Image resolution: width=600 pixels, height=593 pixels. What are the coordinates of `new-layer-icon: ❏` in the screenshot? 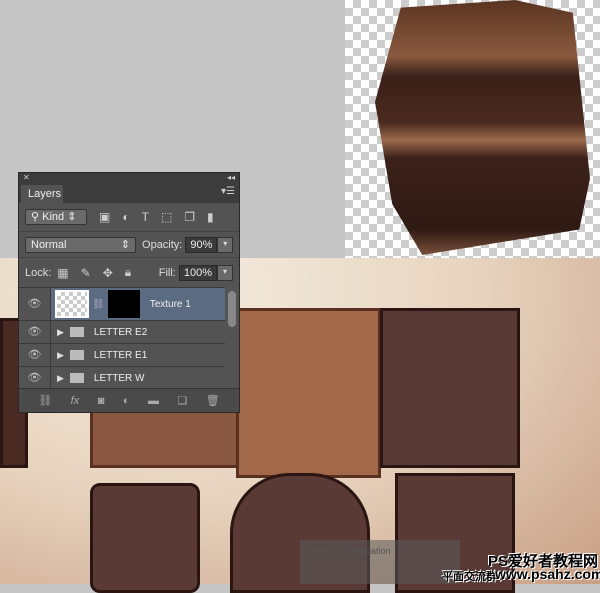 It's located at (182, 400).